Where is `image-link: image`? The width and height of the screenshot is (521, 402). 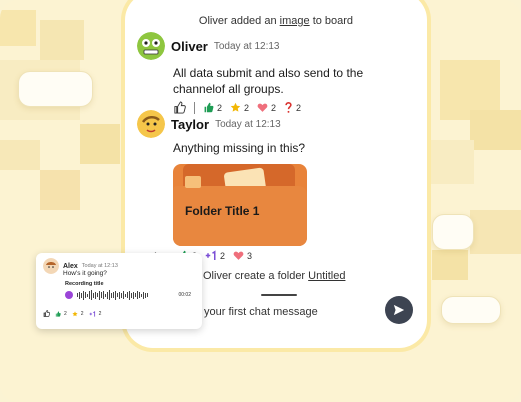 image-link: image is located at coordinates (295, 21).